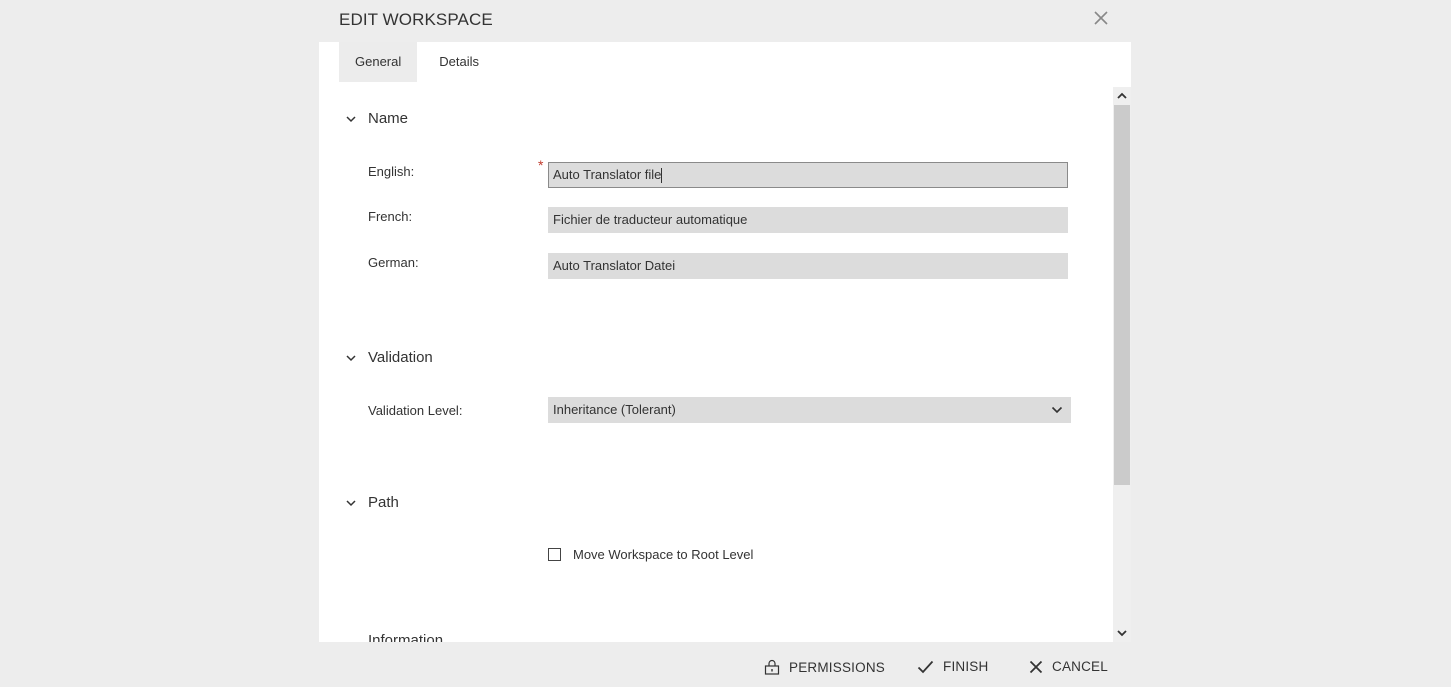 The image size is (1451, 687). What do you see at coordinates (554, 554) in the screenshot?
I see `move-to-root-checkbox` at bounding box center [554, 554].